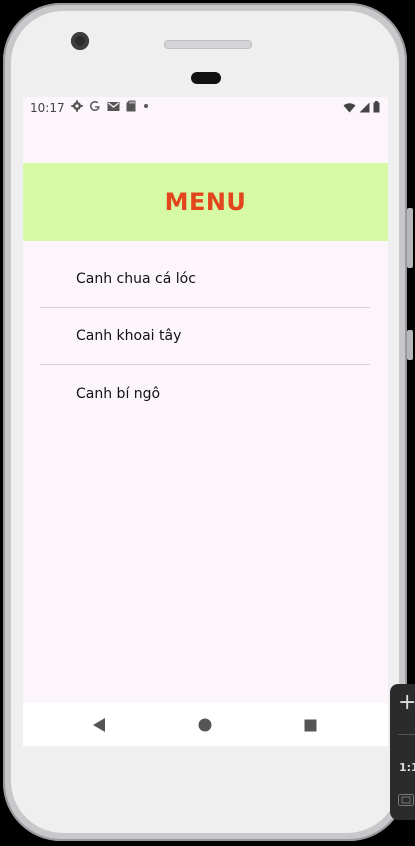 The width and height of the screenshot is (415, 846). What do you see at coordinates (205, 393) in the screenshot?
I see `menu-item-canh-bi-ngo: Canh bí ngô` at bounding box center [205, 393].